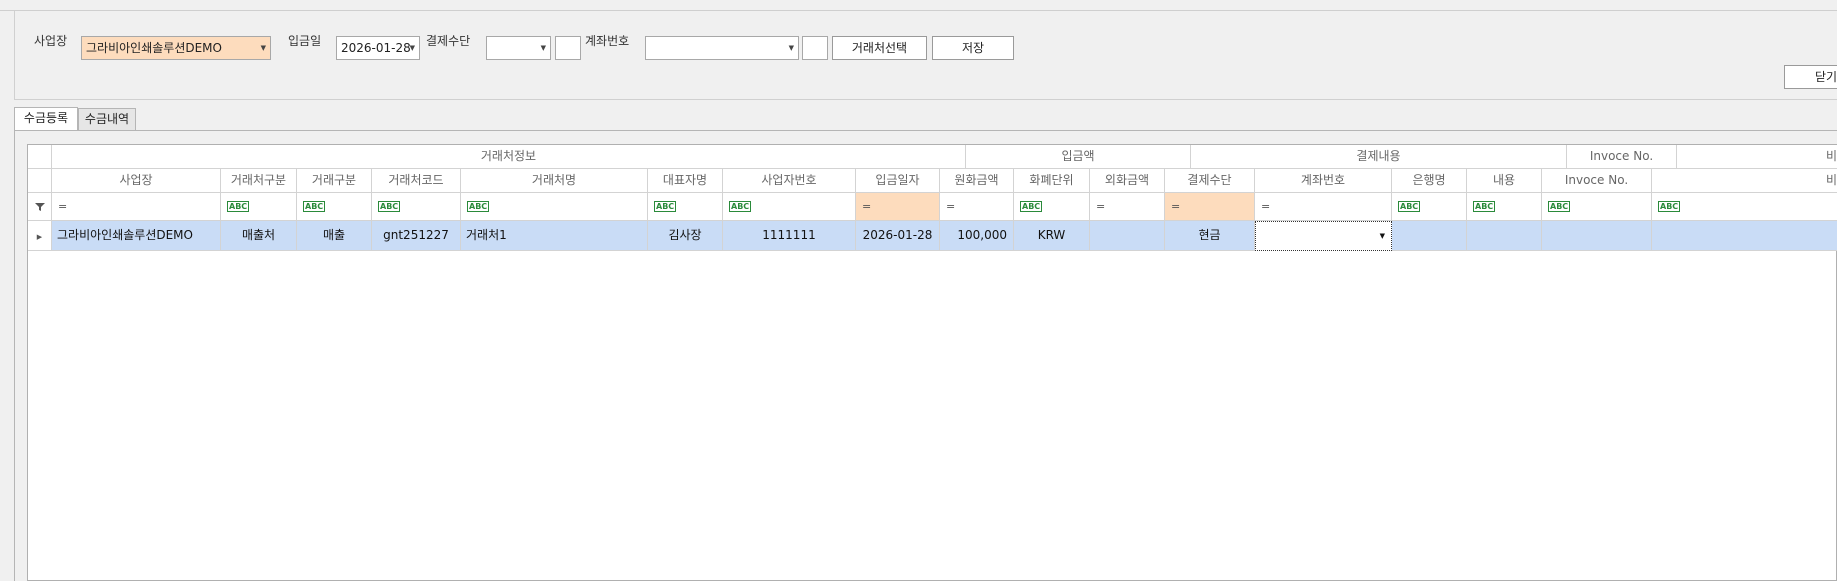 This screenshot has width=1837, height=581. What do you see at coordinates (1429, 207) in the screenshot?
I see `filter-bank-name: ABC` at bounding box center [1429, 207].